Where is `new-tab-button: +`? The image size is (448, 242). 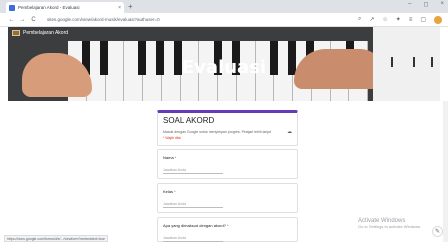
new-tab-button: + is located at coordinates (130, 7).